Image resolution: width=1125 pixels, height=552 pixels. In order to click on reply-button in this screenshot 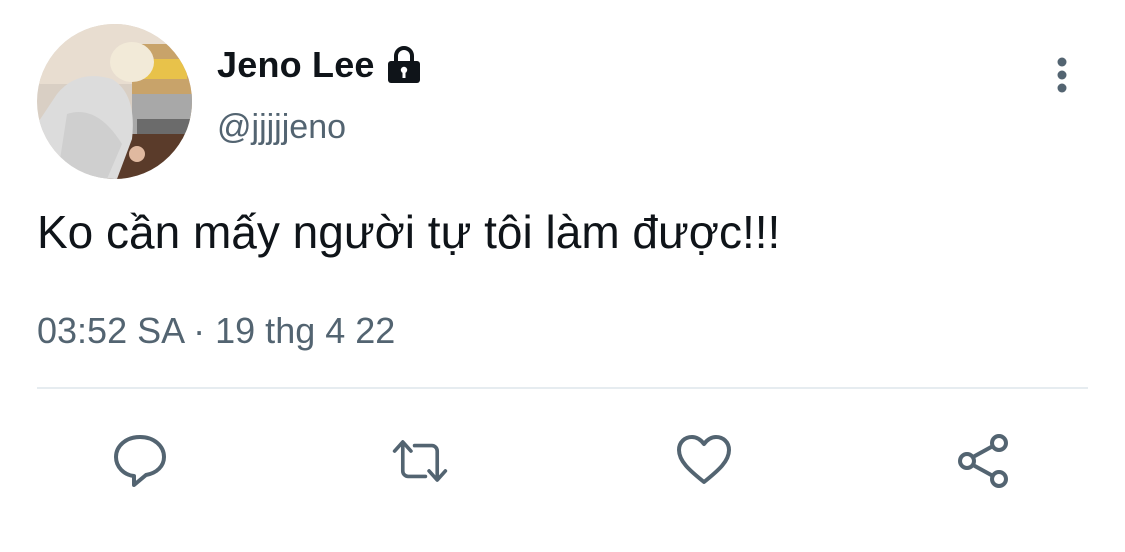, I will do `click(140, 461)`.